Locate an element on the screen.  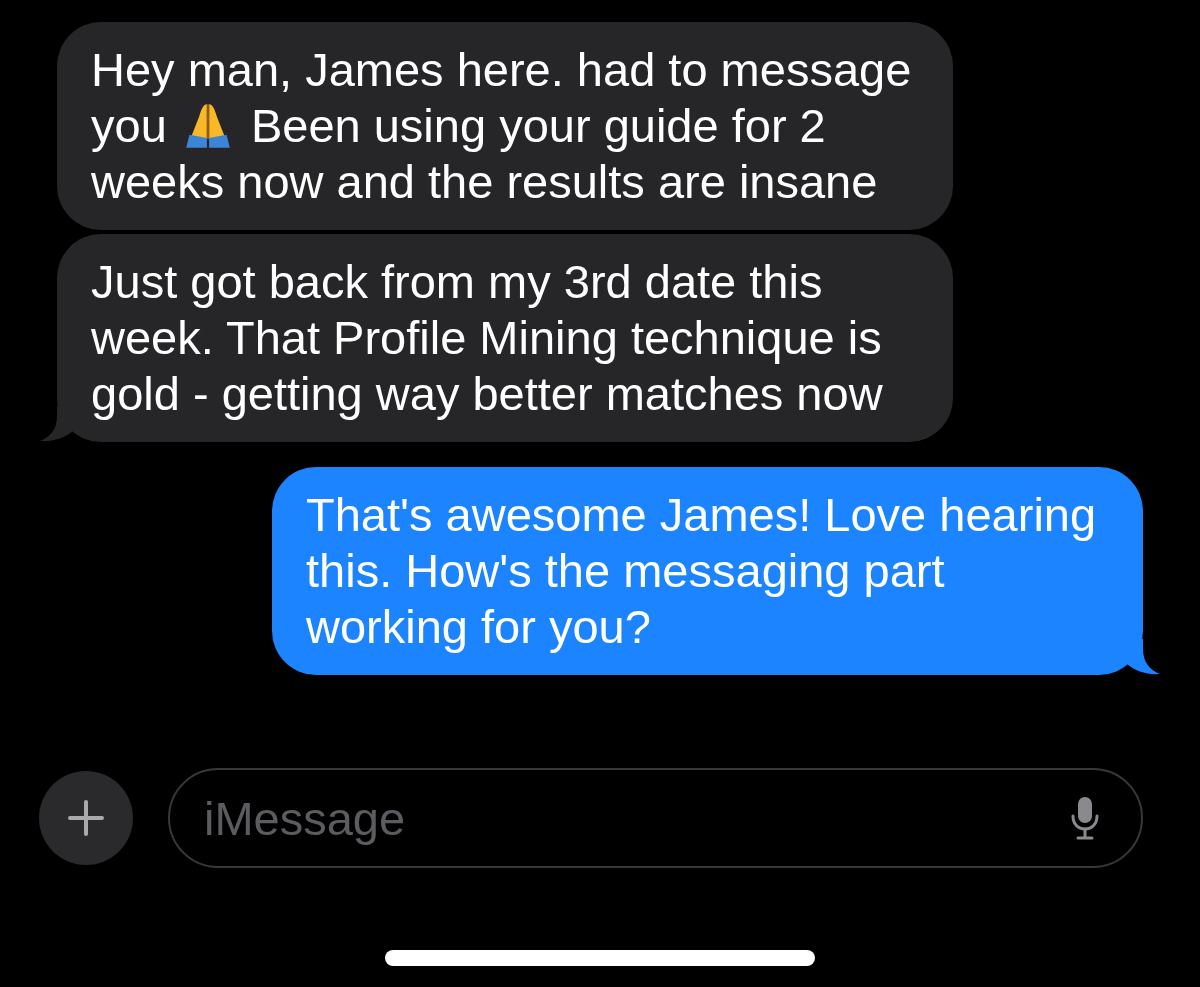
plus-icon is located at coordinates (86, 818).